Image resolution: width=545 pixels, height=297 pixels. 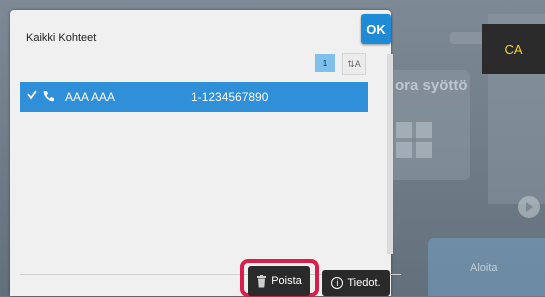 I want to click on entry-number: 1-1234567890, so click(x=230, y=97).